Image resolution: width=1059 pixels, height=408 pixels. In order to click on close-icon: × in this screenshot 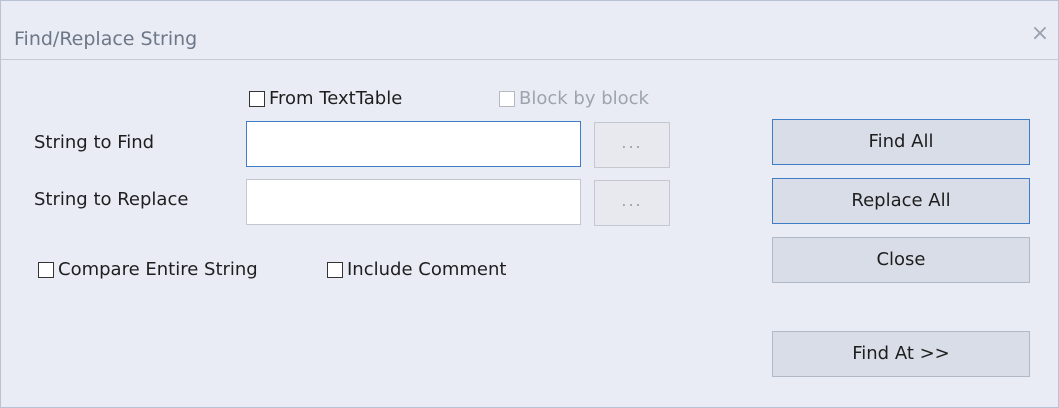, I will do `click(1040, 34)`.